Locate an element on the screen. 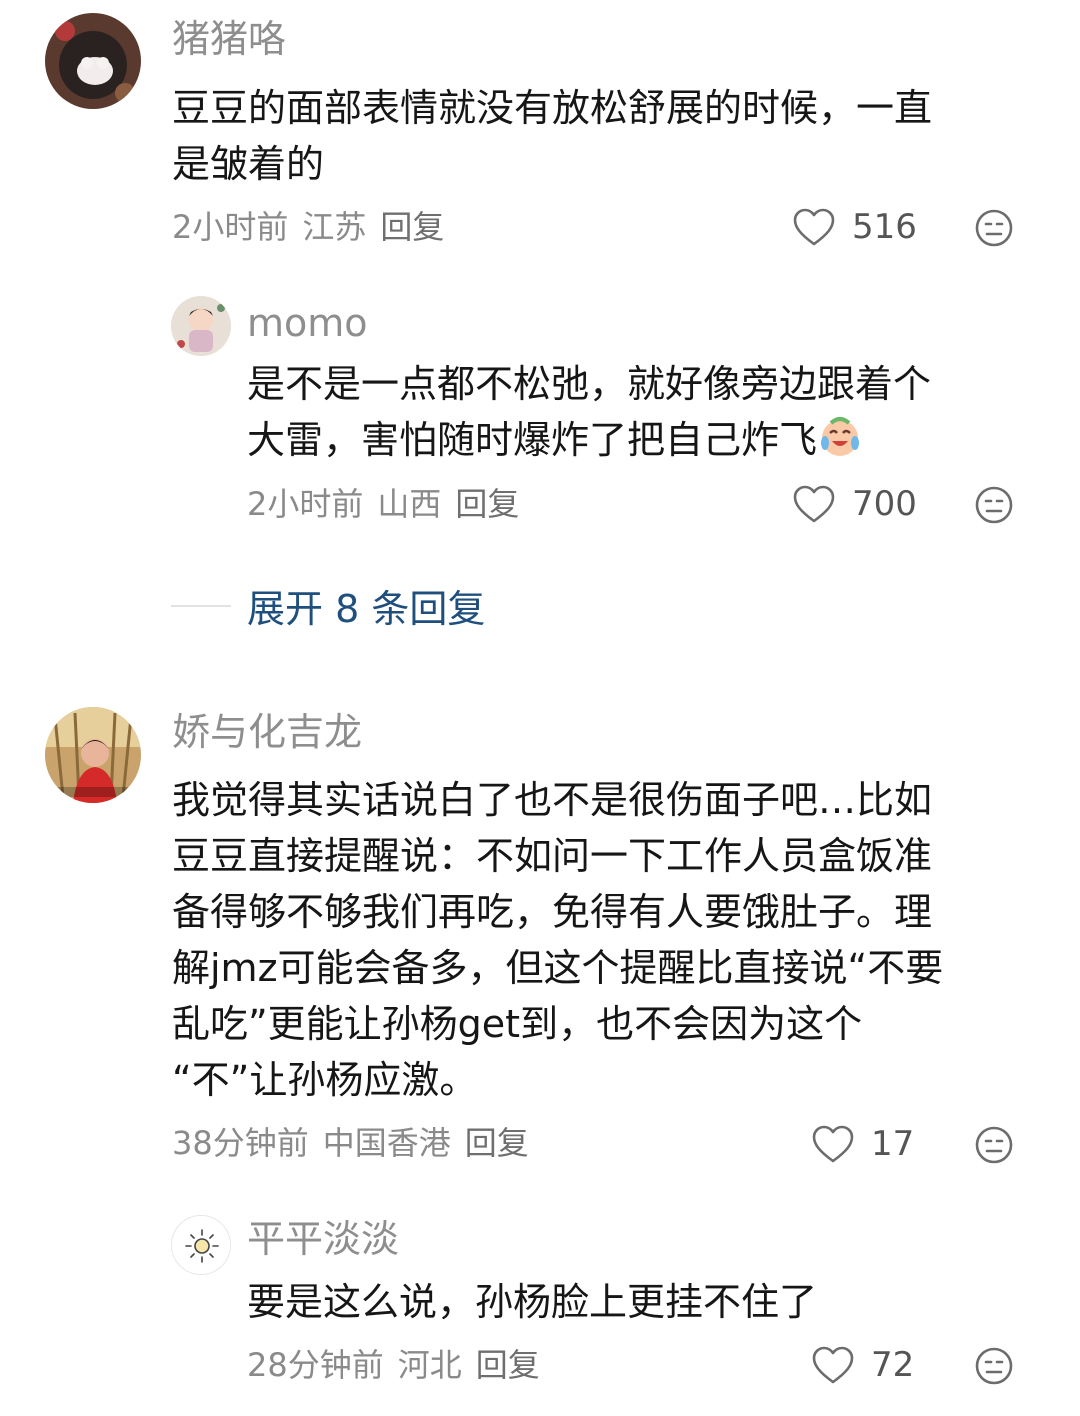 The height and width of the screenshot is (1416, 1080). reply-meta: 28分钟前 河北 回复 is located at coordinates (400, 1365).